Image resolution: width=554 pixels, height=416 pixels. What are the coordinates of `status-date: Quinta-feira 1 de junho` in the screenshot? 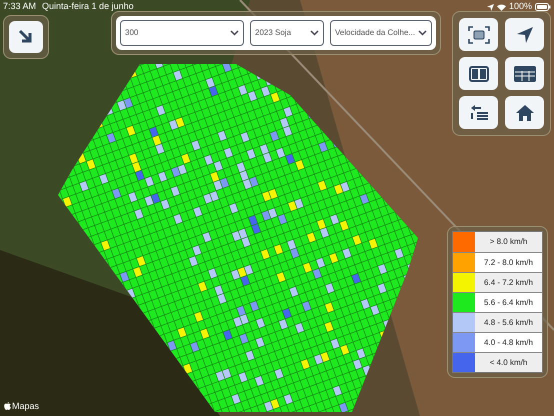 It's located at (88, 7).